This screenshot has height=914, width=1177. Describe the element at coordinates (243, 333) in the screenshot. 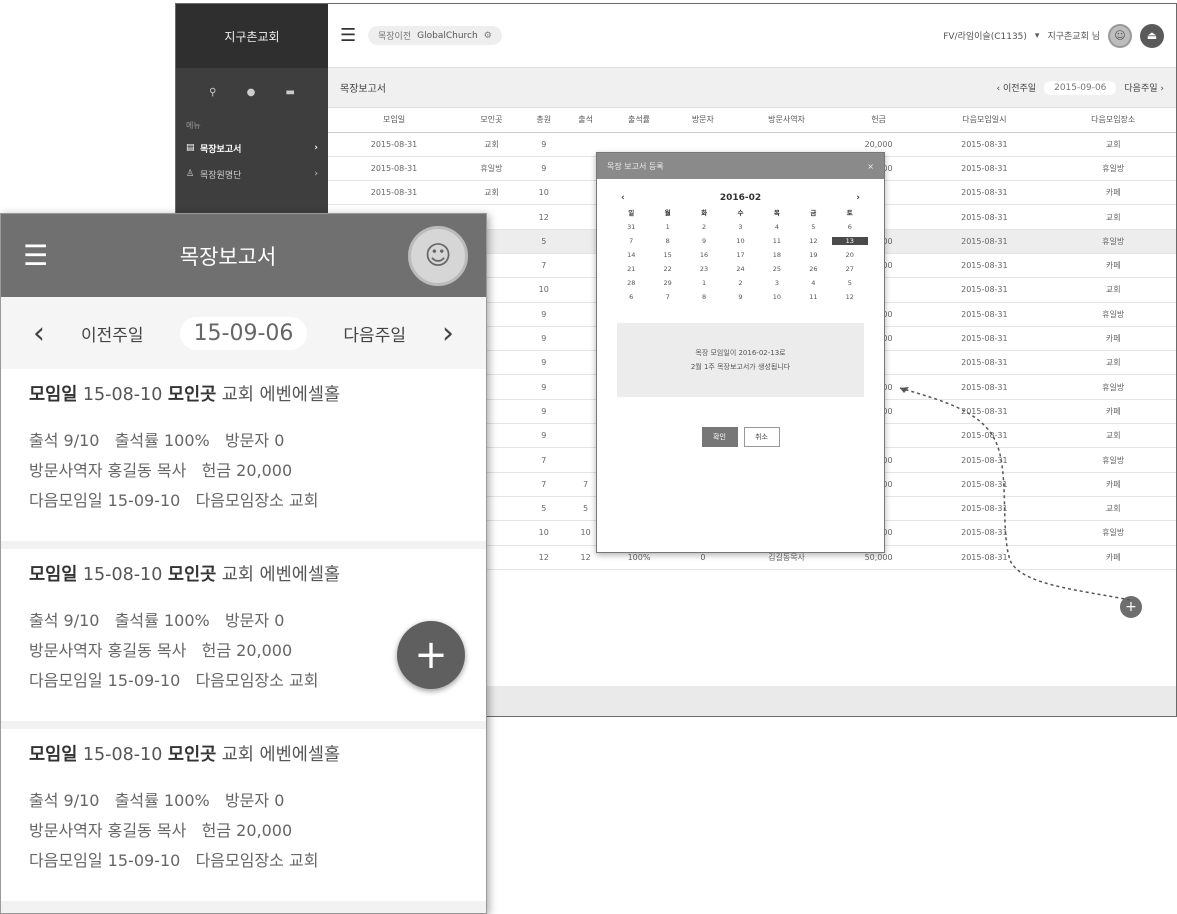

I see `week-date: 15-09-06` at that location.